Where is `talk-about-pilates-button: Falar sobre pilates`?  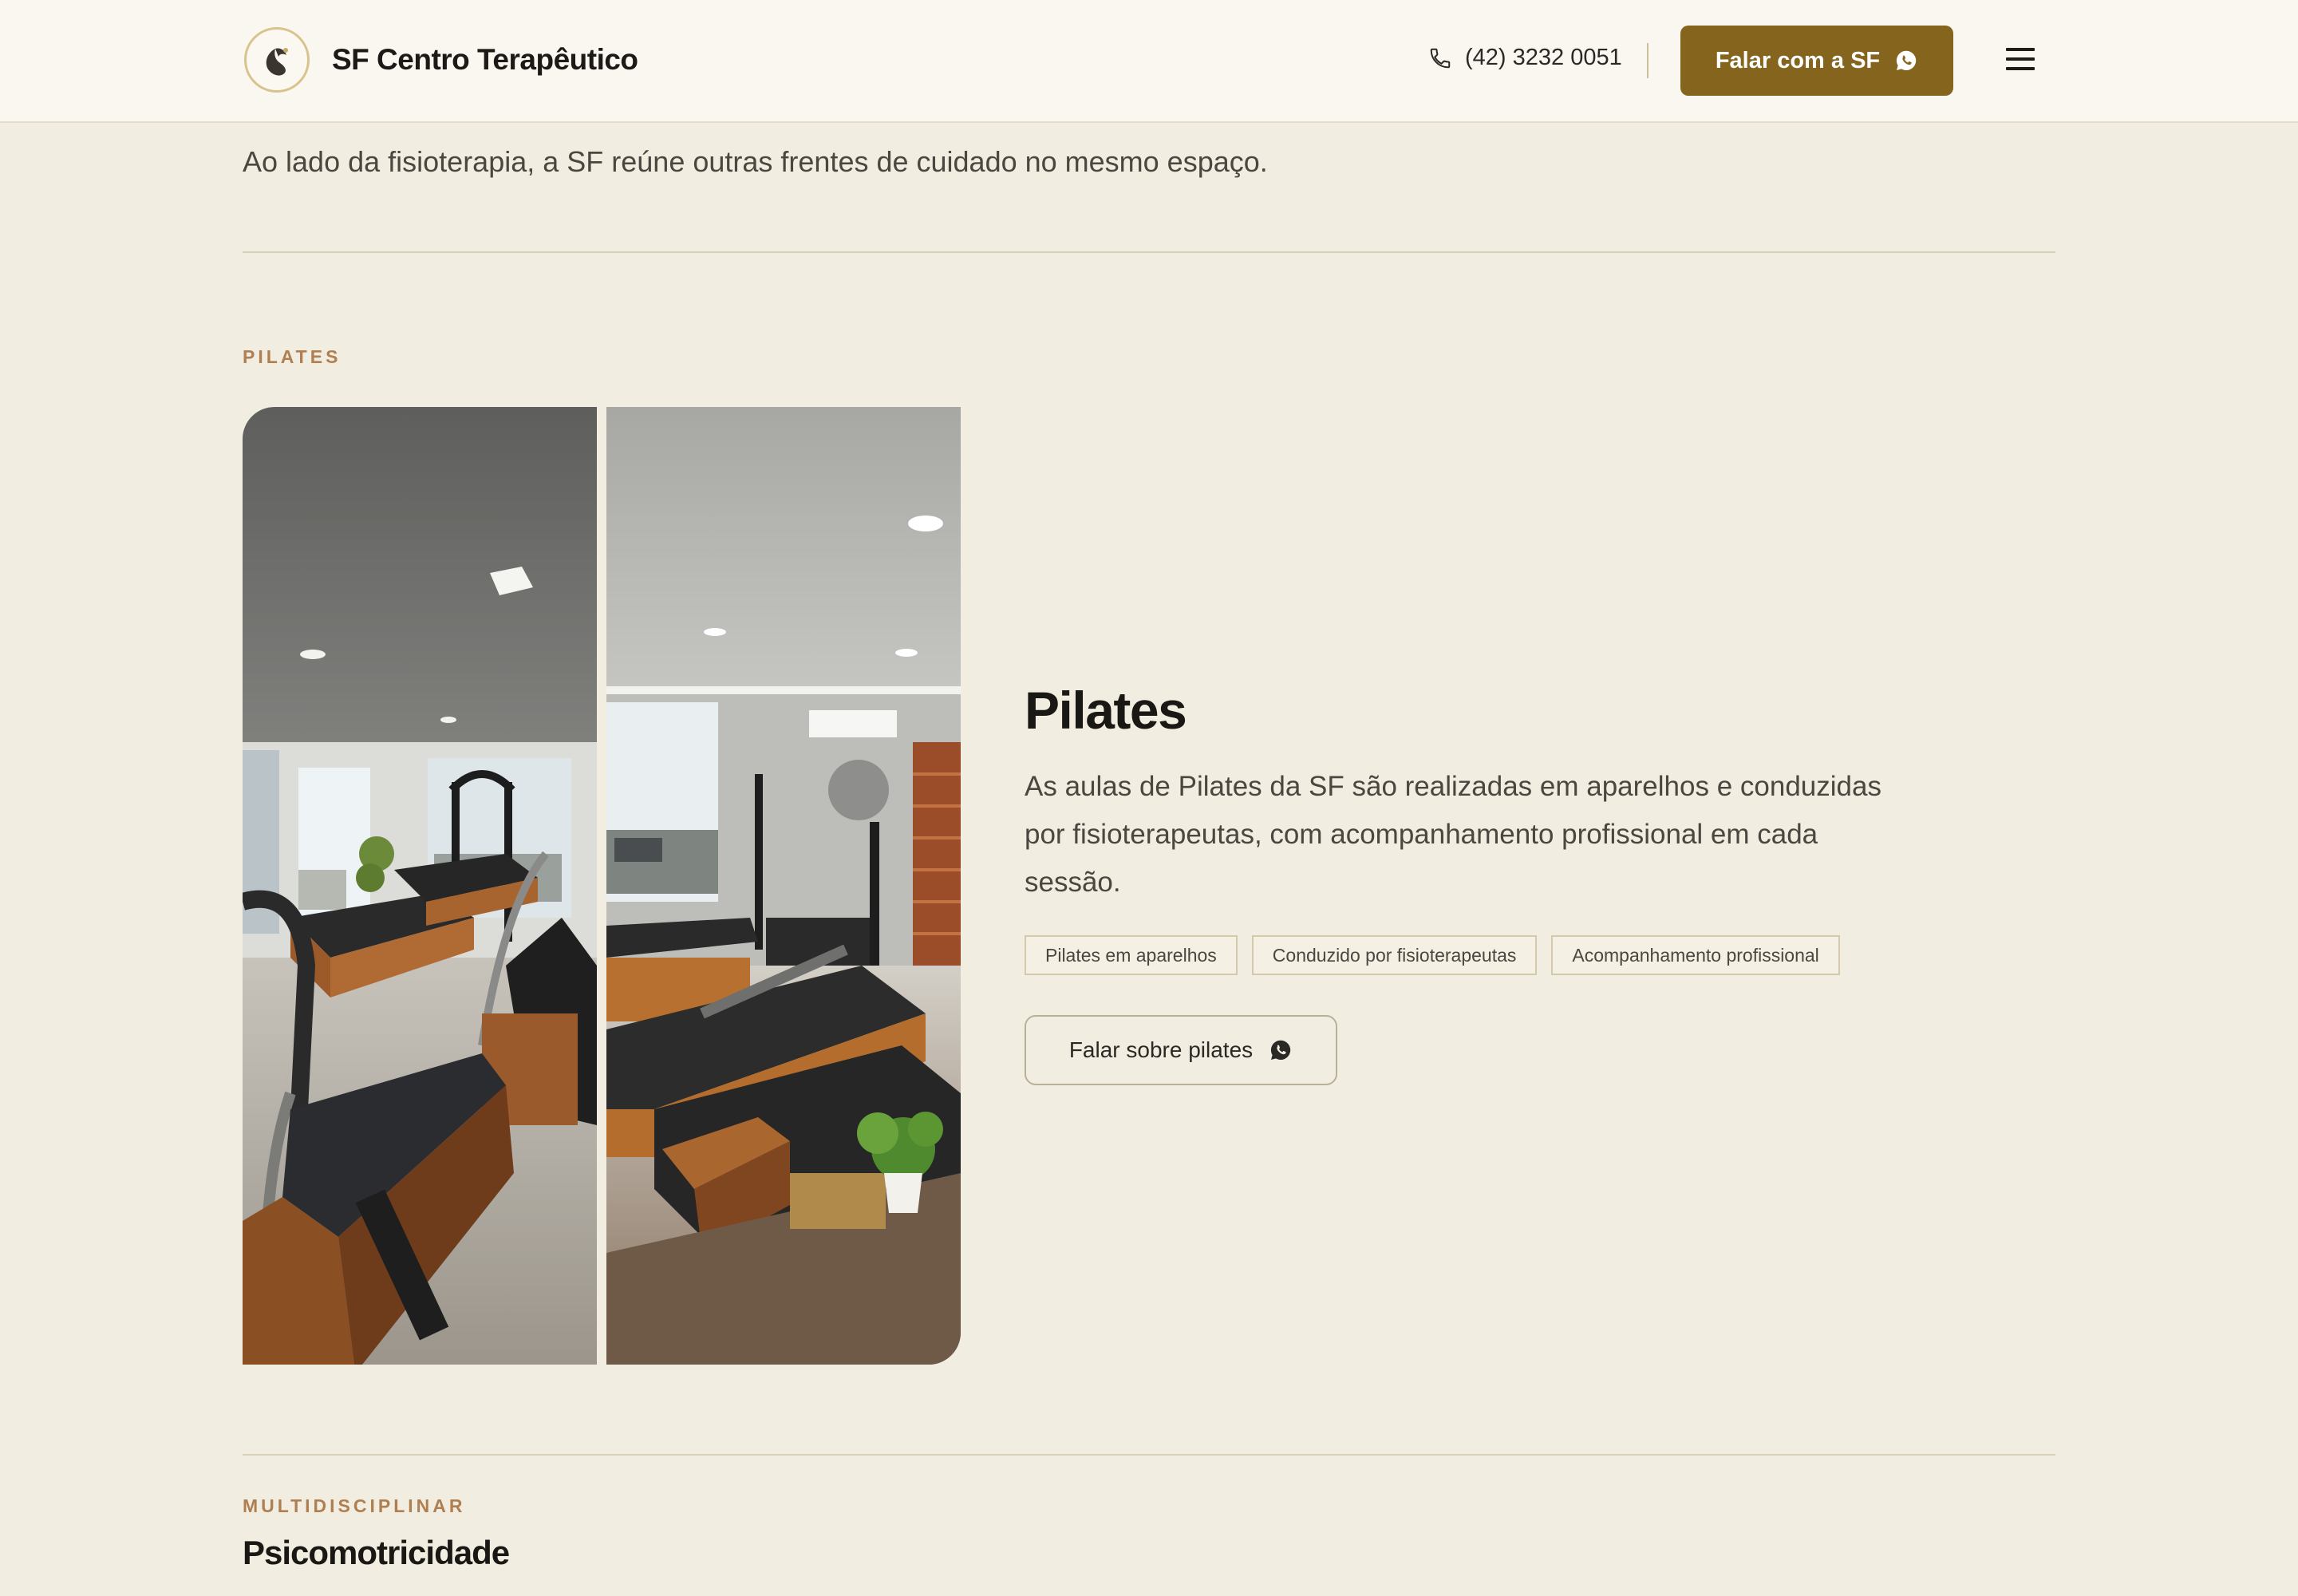
talk-about-pilates-button: Falar sobre pilates is located at coordinates (1181, 1050).